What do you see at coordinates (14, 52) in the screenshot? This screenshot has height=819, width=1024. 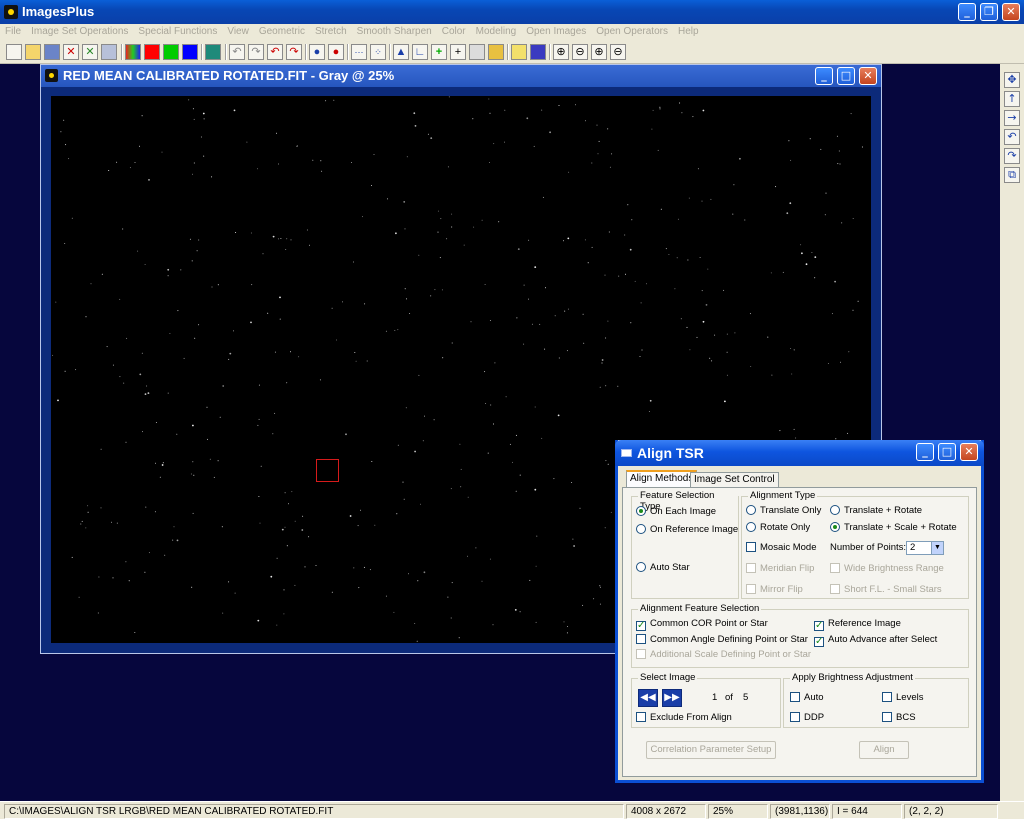 I see `new-file-icon` at bounding box center [14, 52].